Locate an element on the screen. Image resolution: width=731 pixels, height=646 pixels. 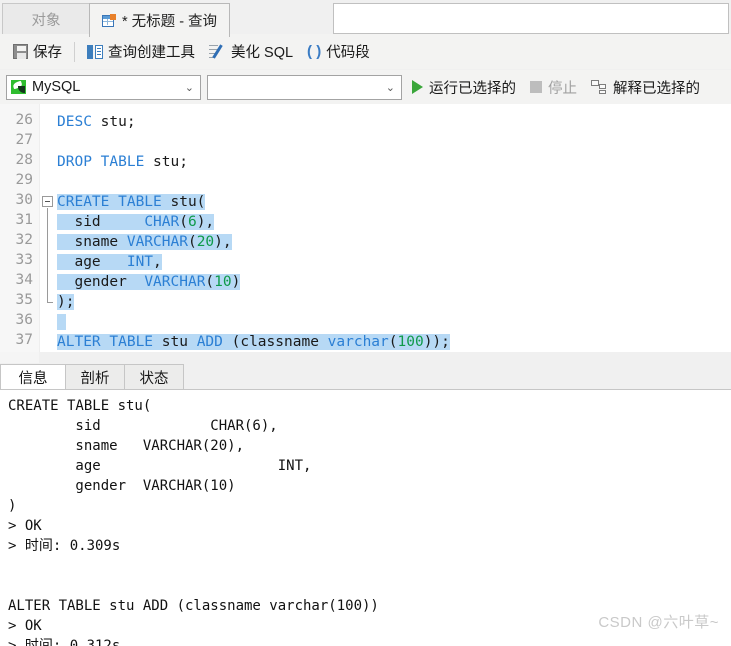
tab-objects-label: 对象 is located at coordinates (46, 20).